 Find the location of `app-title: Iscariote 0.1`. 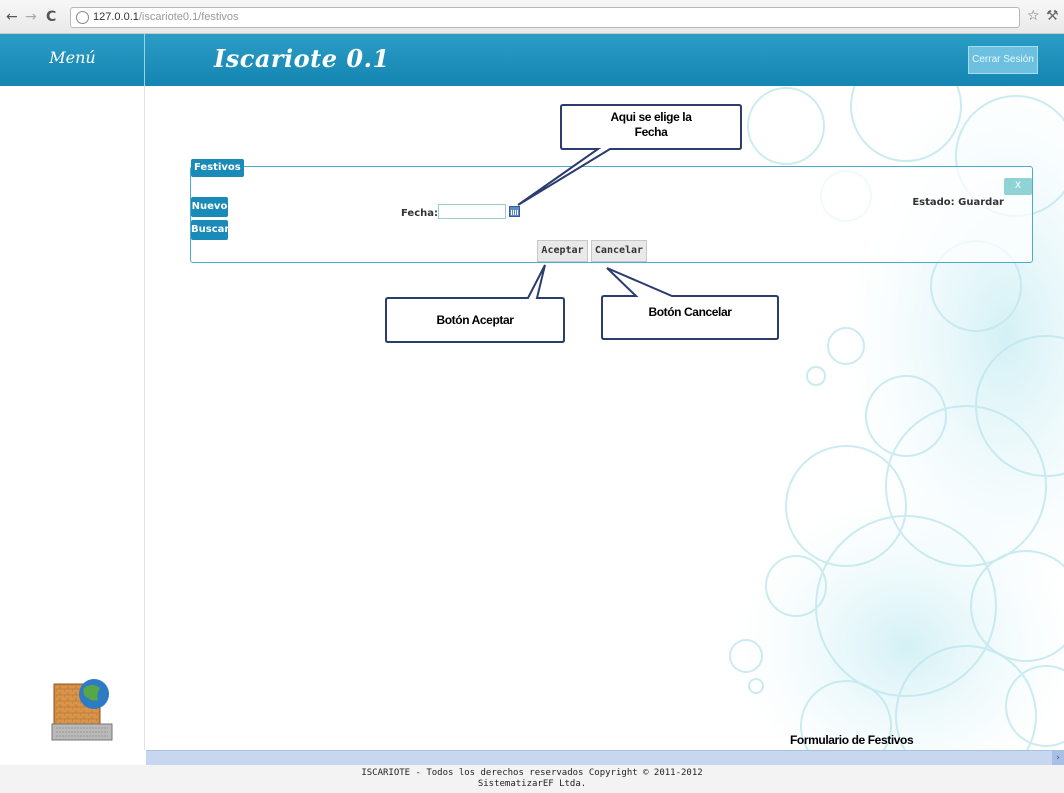

app-title: Iscariote 0.1 is located at coordinates (302, 58).